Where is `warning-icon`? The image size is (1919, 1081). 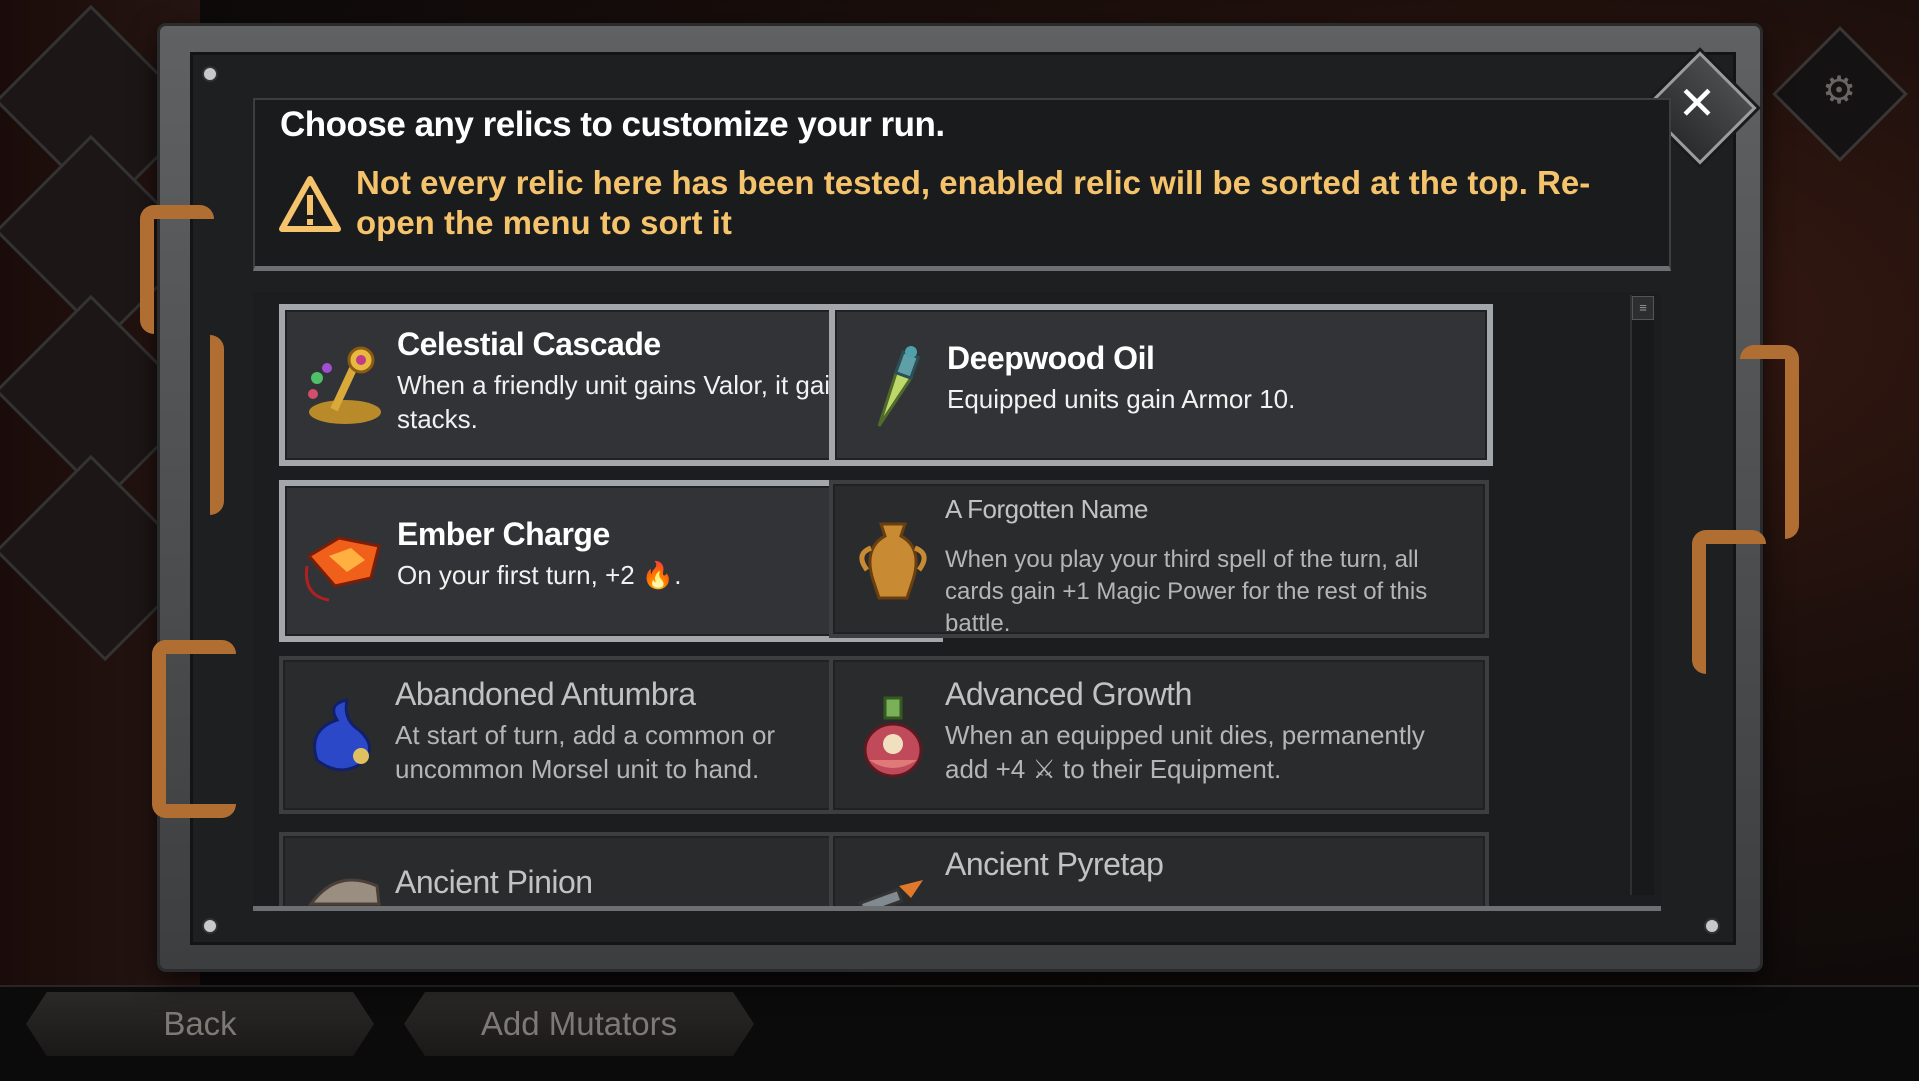
warning-icon is located at coordinates (310, 204).